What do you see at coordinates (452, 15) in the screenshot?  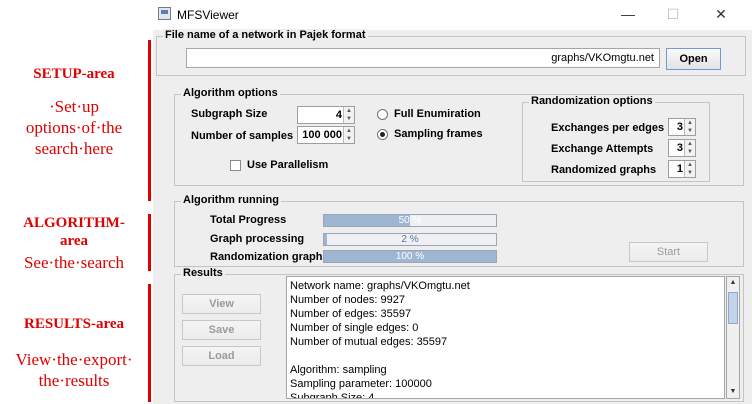 I see `title-bar: MFSViewer — ☐ ✕` at bounding box center [452, 15].